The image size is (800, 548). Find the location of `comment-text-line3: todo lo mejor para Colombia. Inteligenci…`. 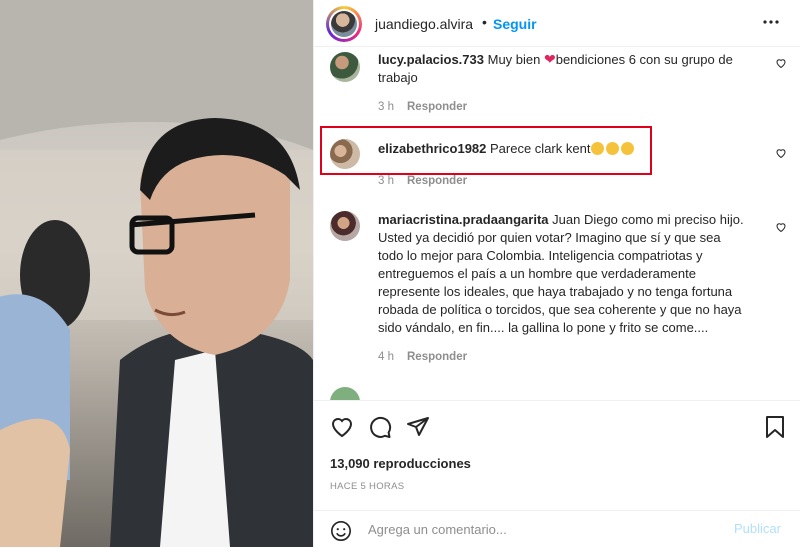

comment-text-line3: todo lo mejor para Colombia. Inteligenci… is located at coordinates (540, 255).